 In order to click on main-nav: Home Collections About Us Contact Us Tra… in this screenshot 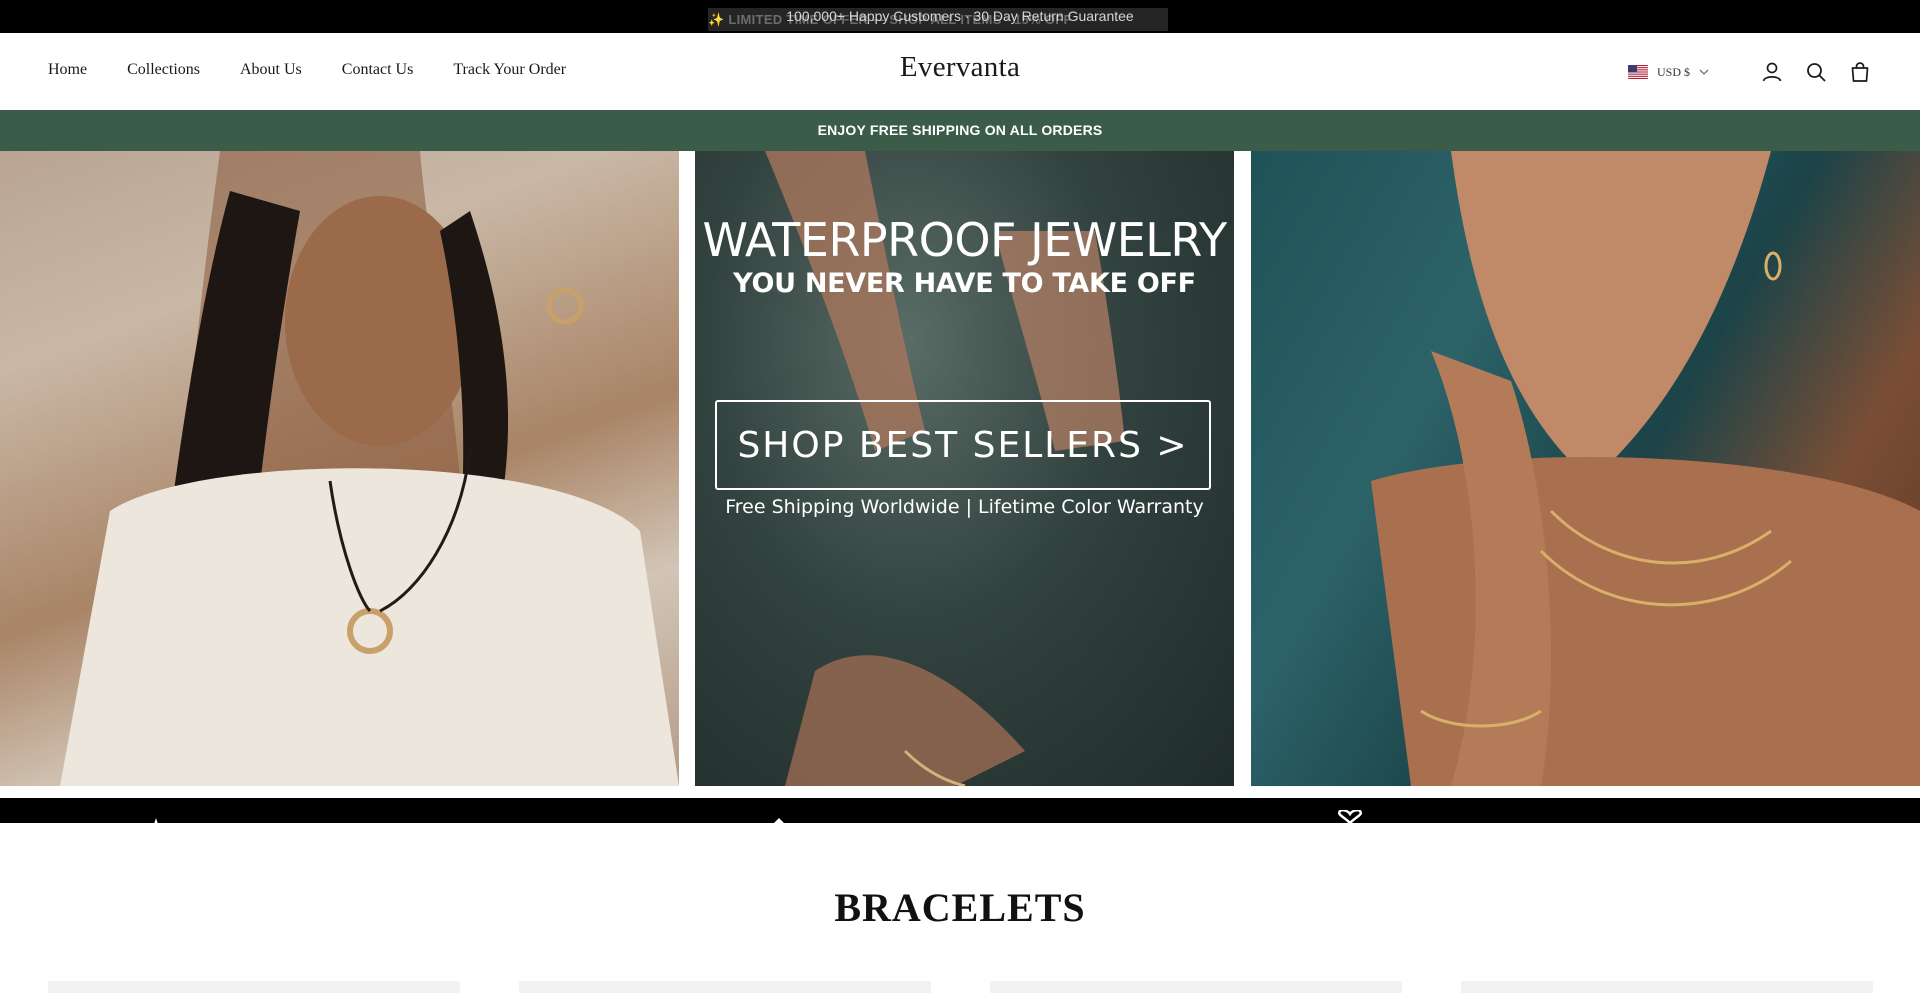, I will do `click(327, 70)`.